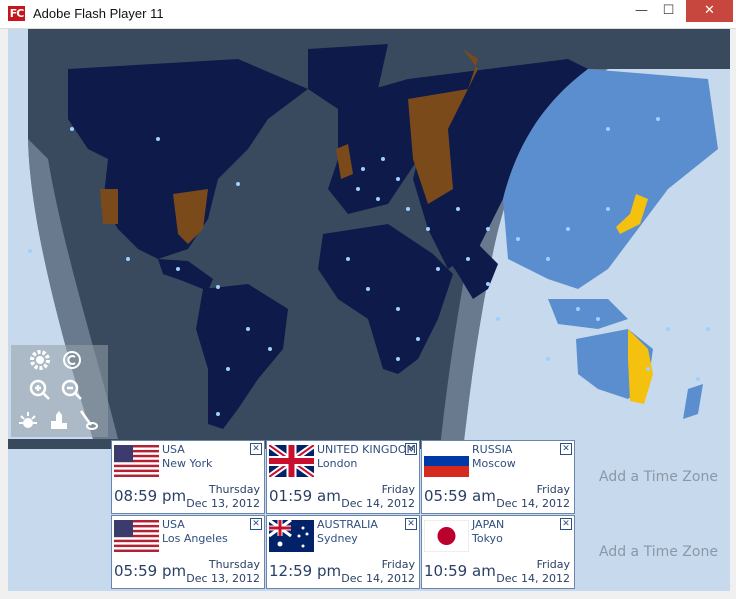  What do you see at coordinates (72, 360) in the screenshot?
I see `copyright-icon` at bounding box center [72, 360].